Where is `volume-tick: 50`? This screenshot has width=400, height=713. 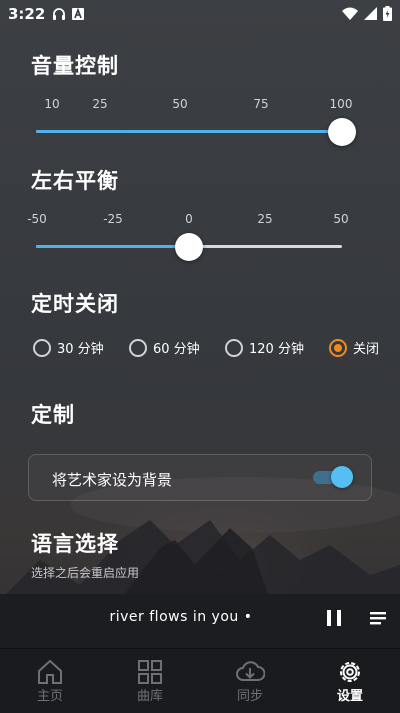
volume-tick: 50 is located at coordinates (180, 104).